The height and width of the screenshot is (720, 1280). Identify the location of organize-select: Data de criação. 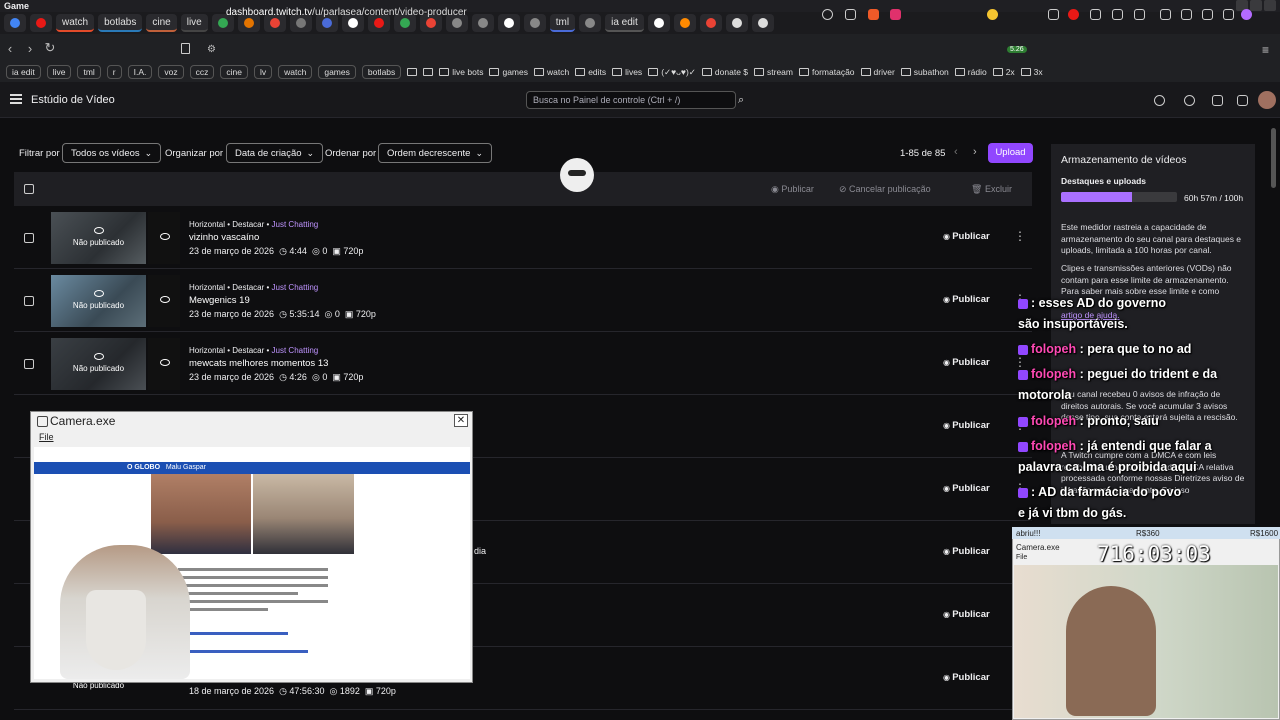
(275, 153).